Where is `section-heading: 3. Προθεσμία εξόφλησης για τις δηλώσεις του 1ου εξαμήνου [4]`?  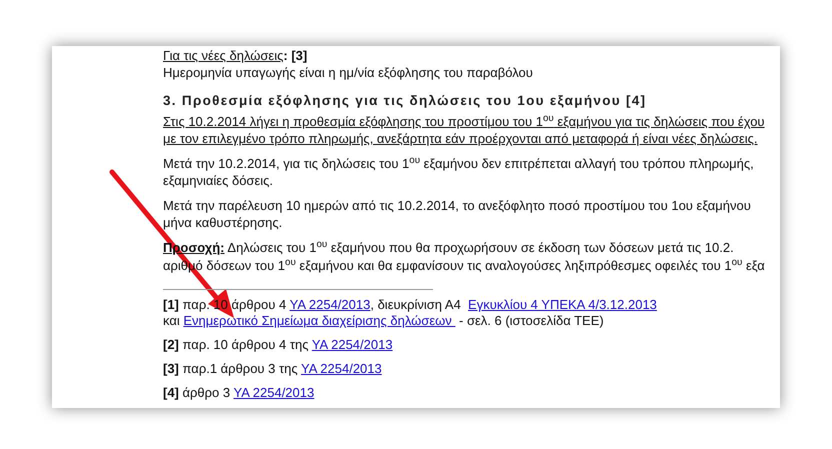 section-heading: 3. Προθεσμία εξόφλησης για τις δηλώσεις του 1ου εξαμήνου [4] is located at coordinates (405, 101).